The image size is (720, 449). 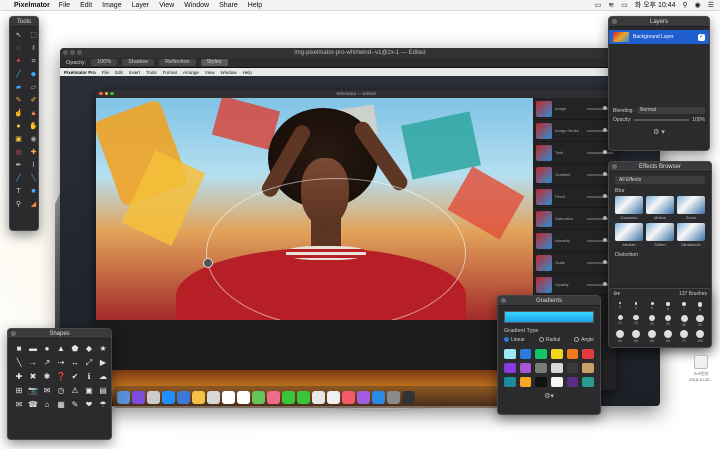 I want to click on menu-window: Window, so click(x=196, y=5).